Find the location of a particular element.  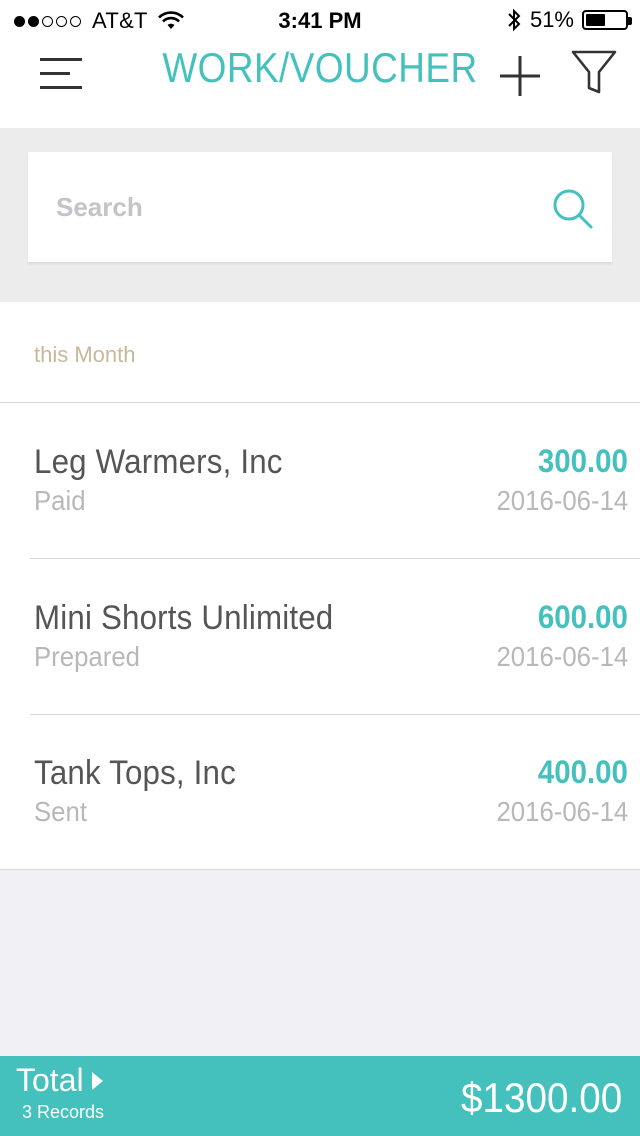

item-amount: 600.00 is located at coordinates (582, 617).